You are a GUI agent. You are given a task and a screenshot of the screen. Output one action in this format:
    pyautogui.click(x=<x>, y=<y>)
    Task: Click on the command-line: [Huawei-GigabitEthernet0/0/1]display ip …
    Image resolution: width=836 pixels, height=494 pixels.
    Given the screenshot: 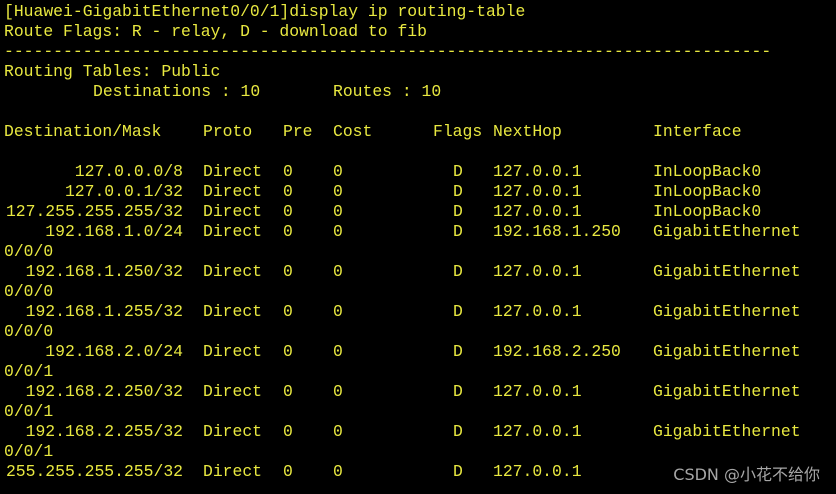 What is the action you would take?
    pyautogui.click(x=418, y=12)
    